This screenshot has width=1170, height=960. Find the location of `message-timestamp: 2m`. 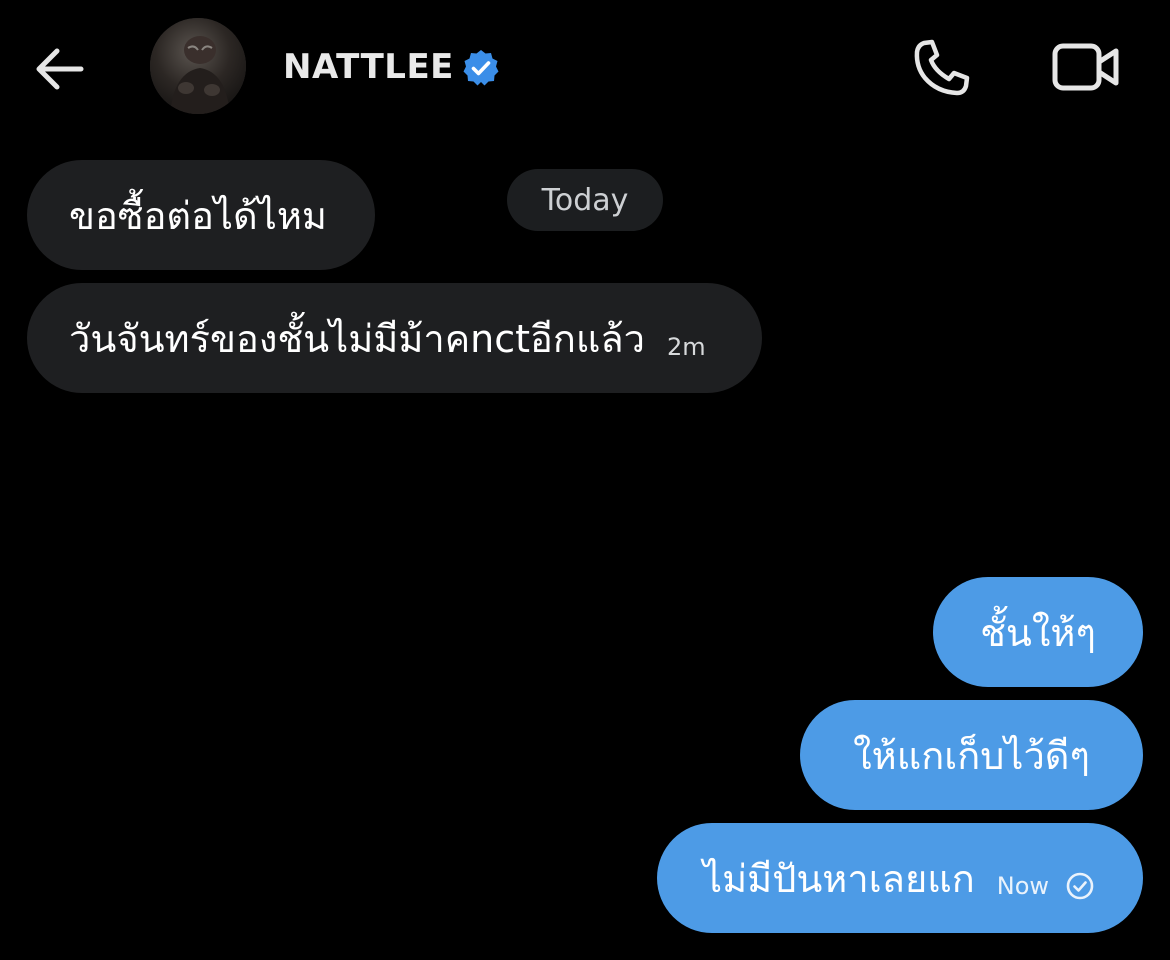

message-timestamp: 2m is located at coordinates (686, 347).